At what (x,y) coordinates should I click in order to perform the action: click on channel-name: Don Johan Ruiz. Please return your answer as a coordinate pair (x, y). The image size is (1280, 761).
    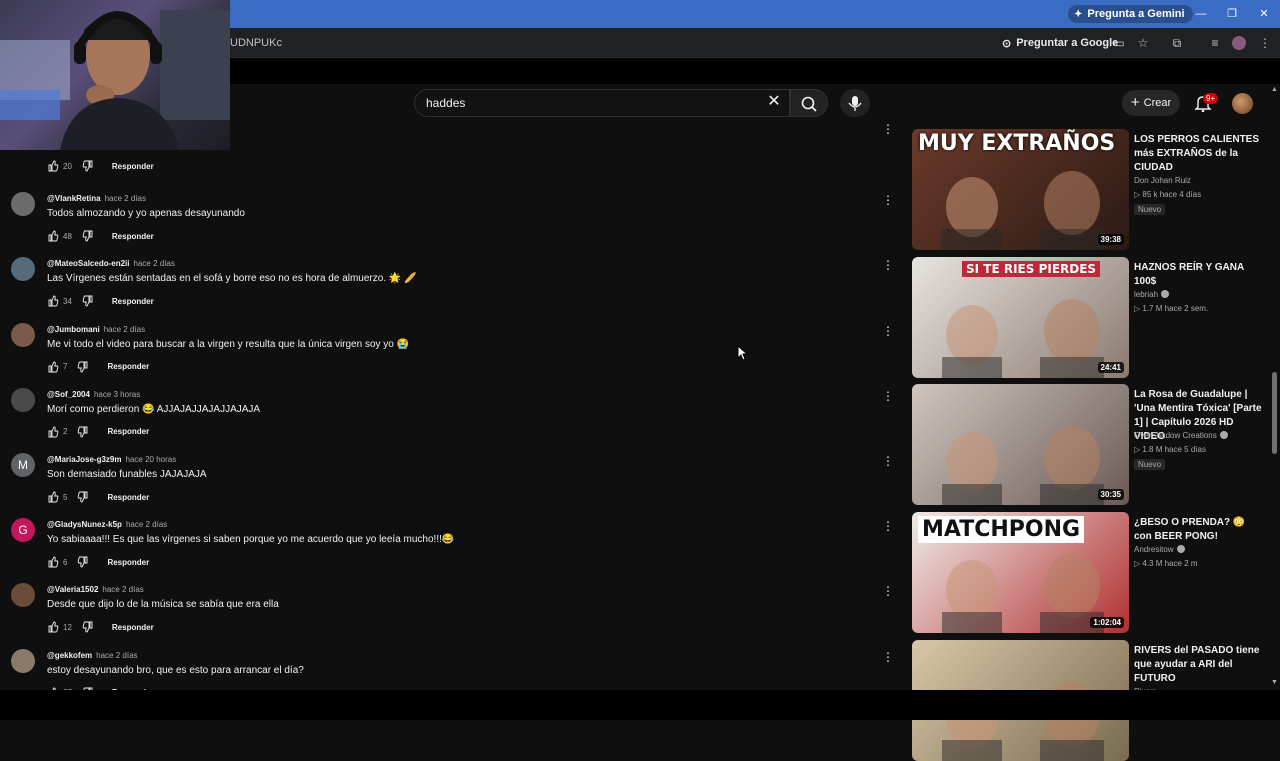
    Looking at the image, I should click on (1162, 180).